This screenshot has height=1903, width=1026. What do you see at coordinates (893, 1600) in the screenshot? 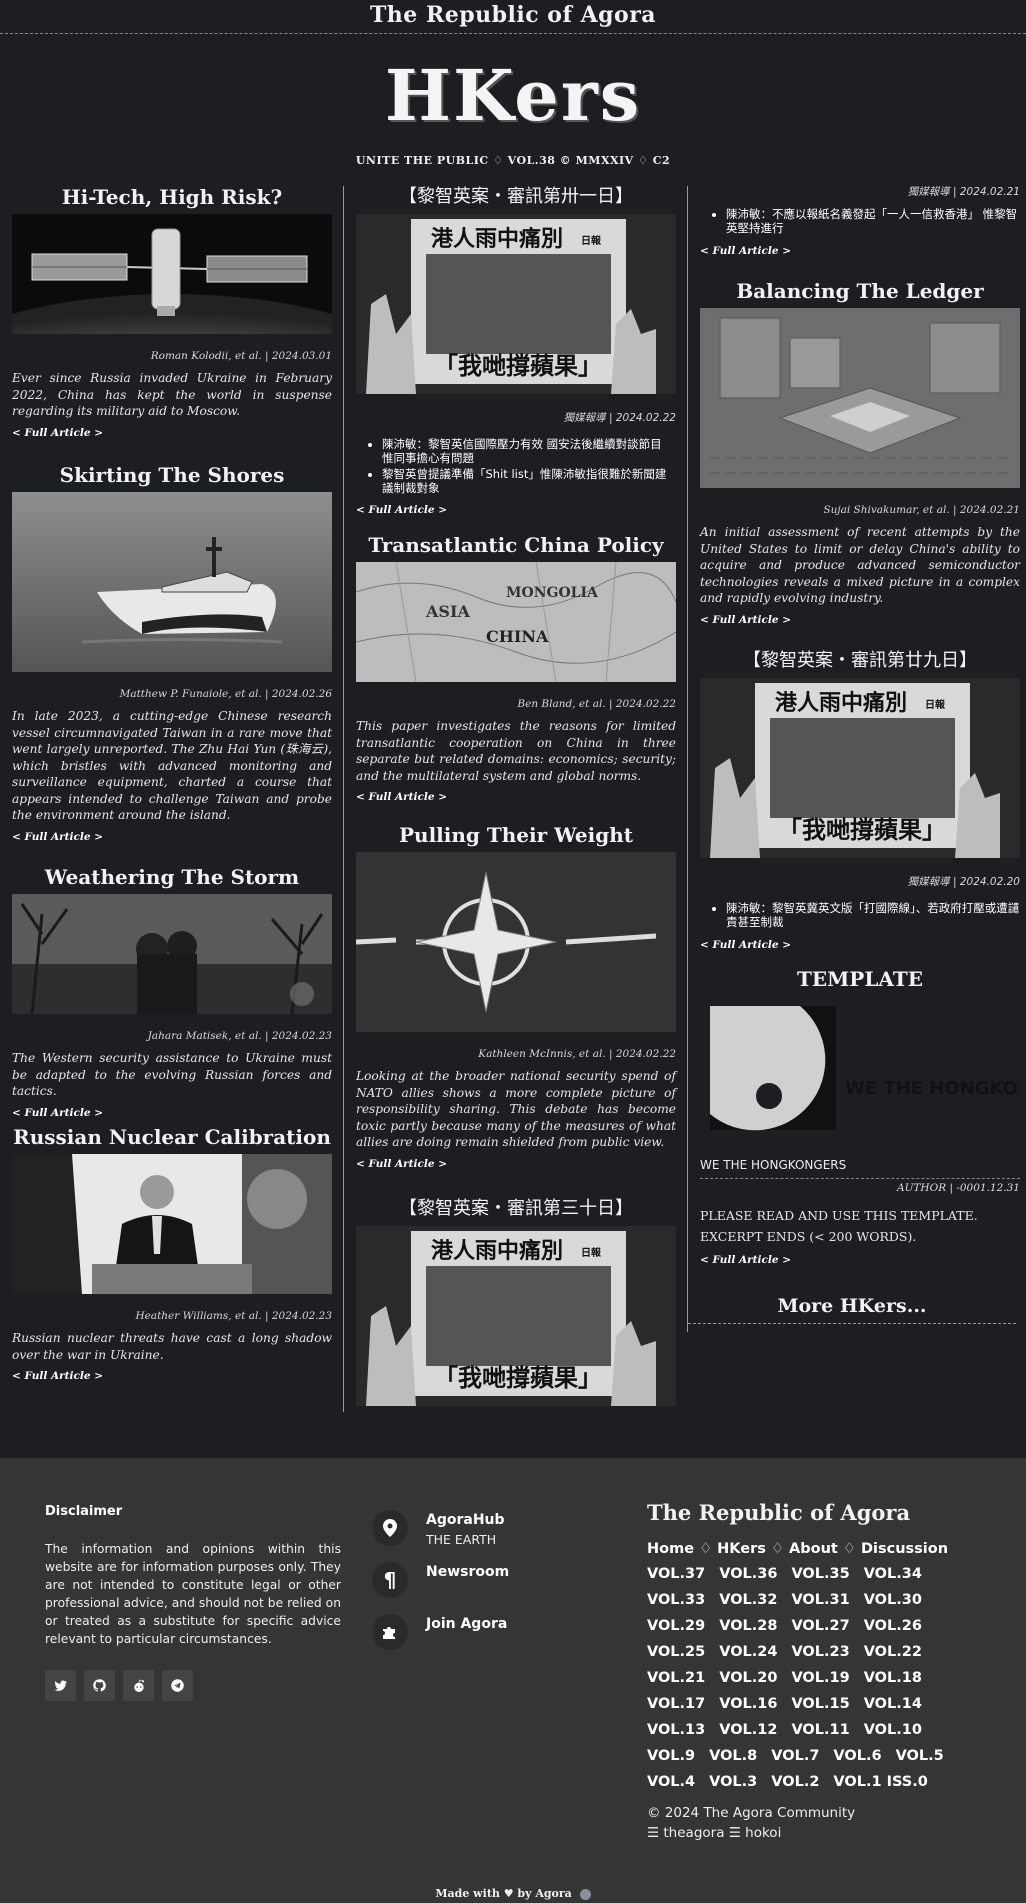
I see `volume-link: VOL.30` at bounding box center [893, 1600].